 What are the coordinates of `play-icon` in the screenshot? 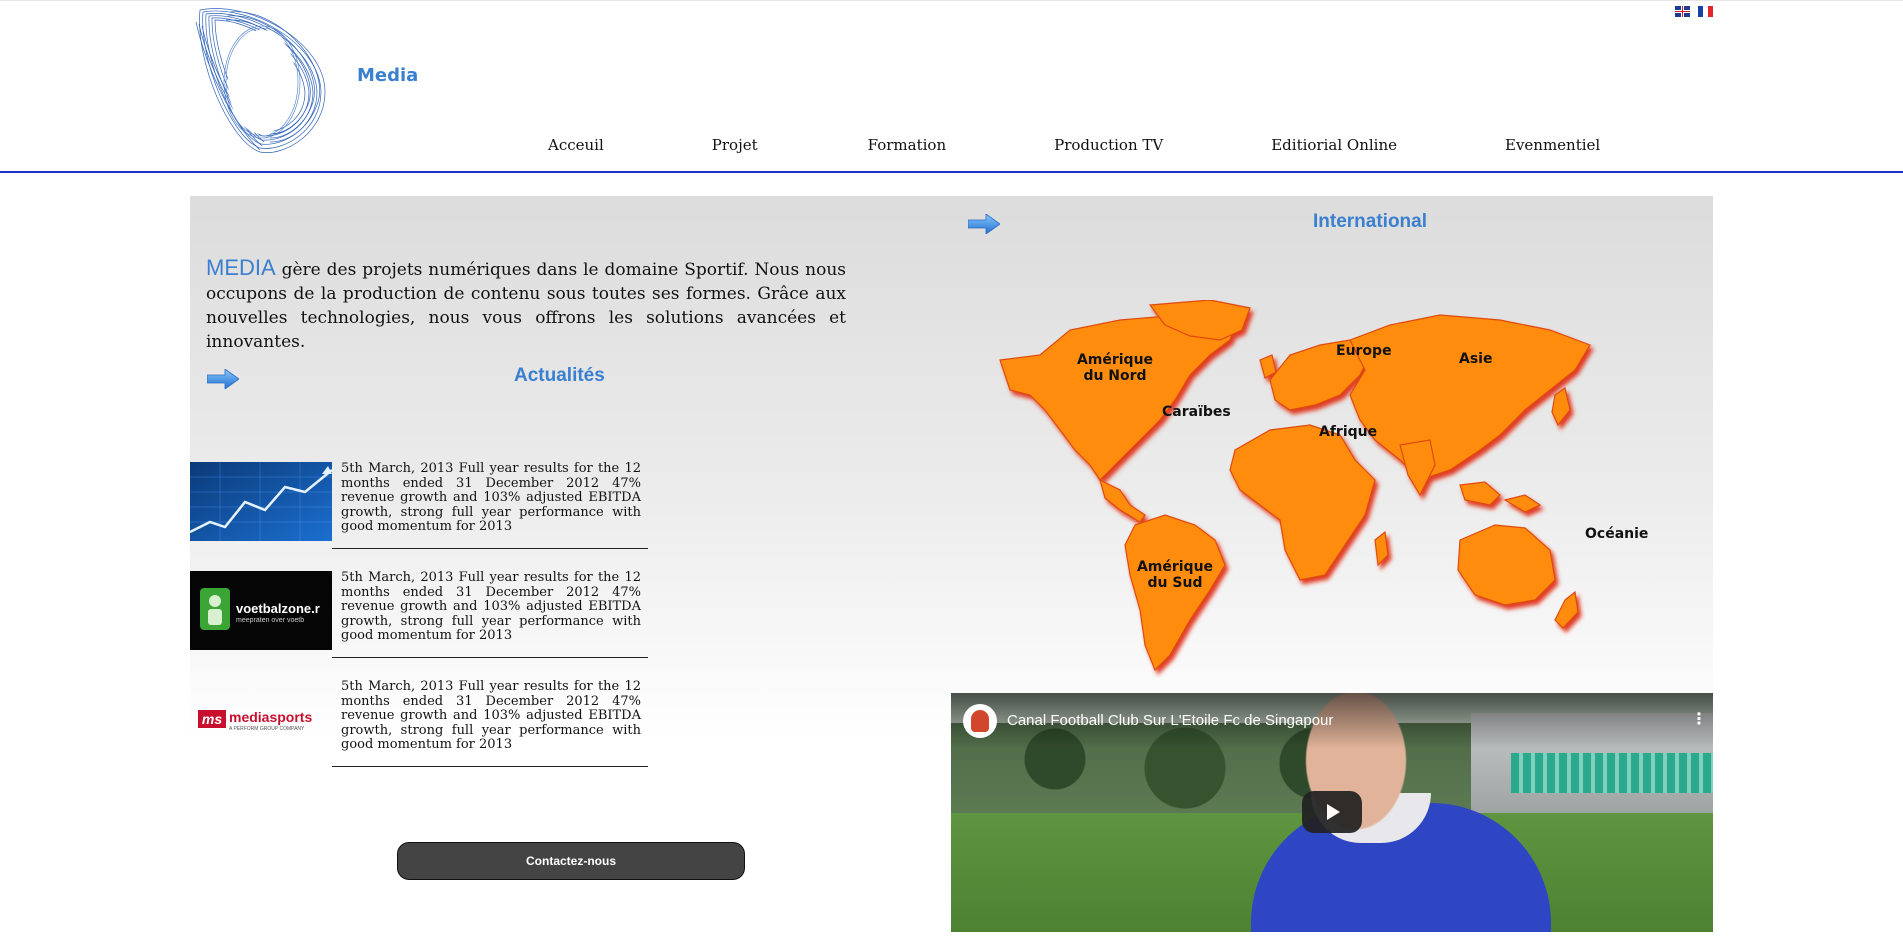 It's located at (1332, 812).